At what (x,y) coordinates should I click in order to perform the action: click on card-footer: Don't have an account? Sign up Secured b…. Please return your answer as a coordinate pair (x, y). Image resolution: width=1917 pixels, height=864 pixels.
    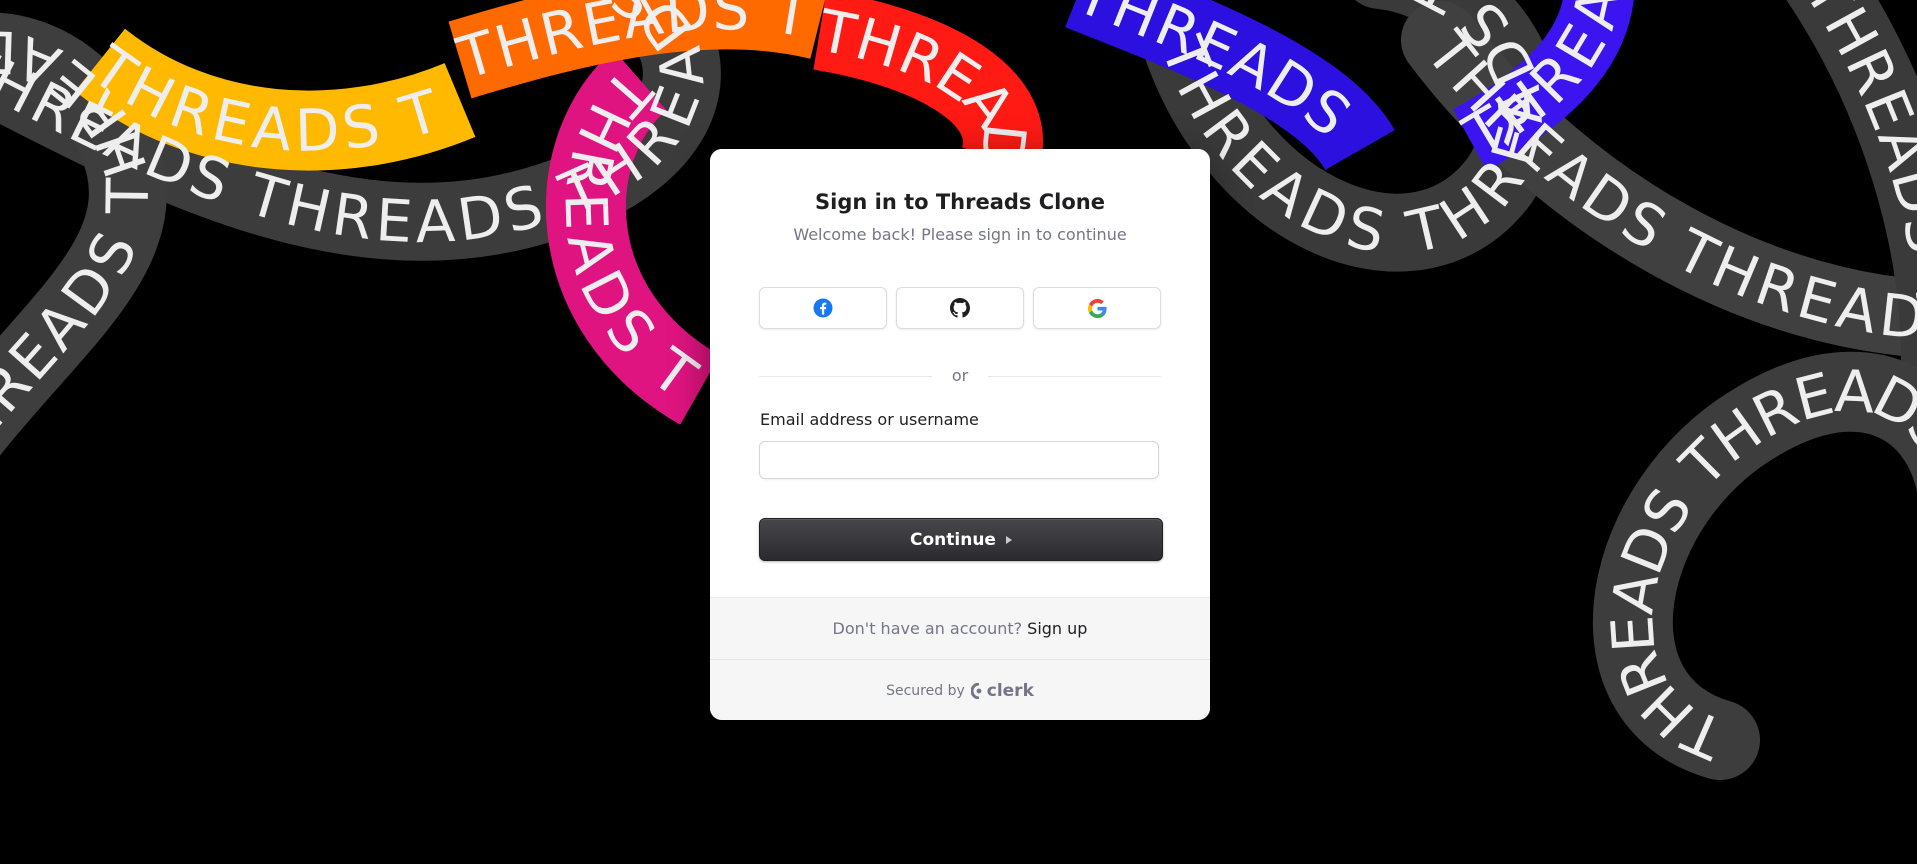
    Looking at the image, I should click on (960, 658).